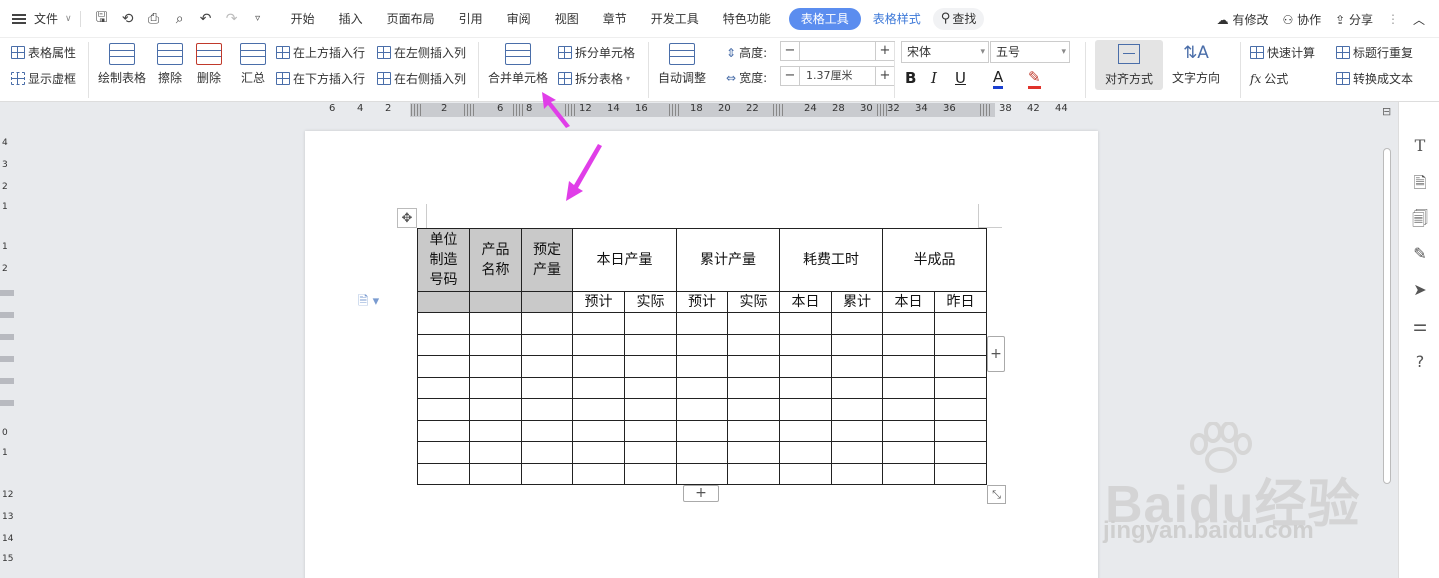 The height and width of the screenshot is (578, 1439). Describe the element at coordinates (102, 19) in the screenshot. I see `save-icon: 🖫` at that location.